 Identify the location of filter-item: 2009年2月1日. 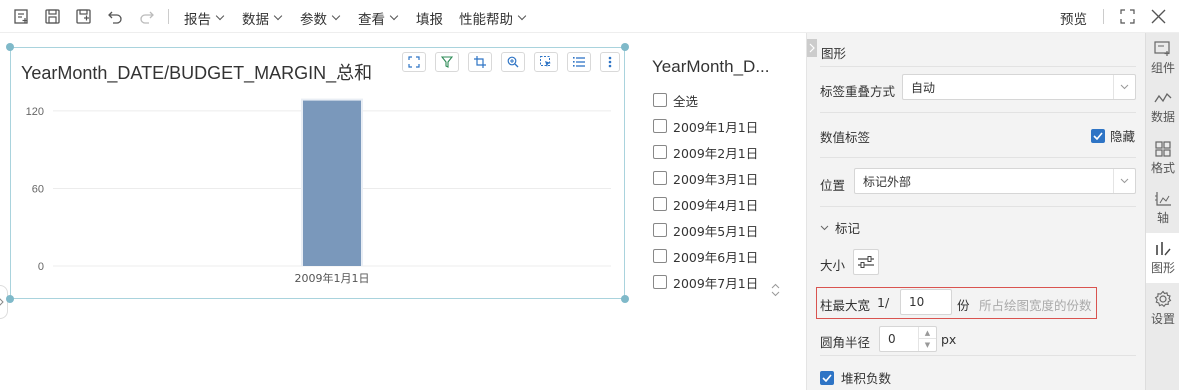
(705, 152).